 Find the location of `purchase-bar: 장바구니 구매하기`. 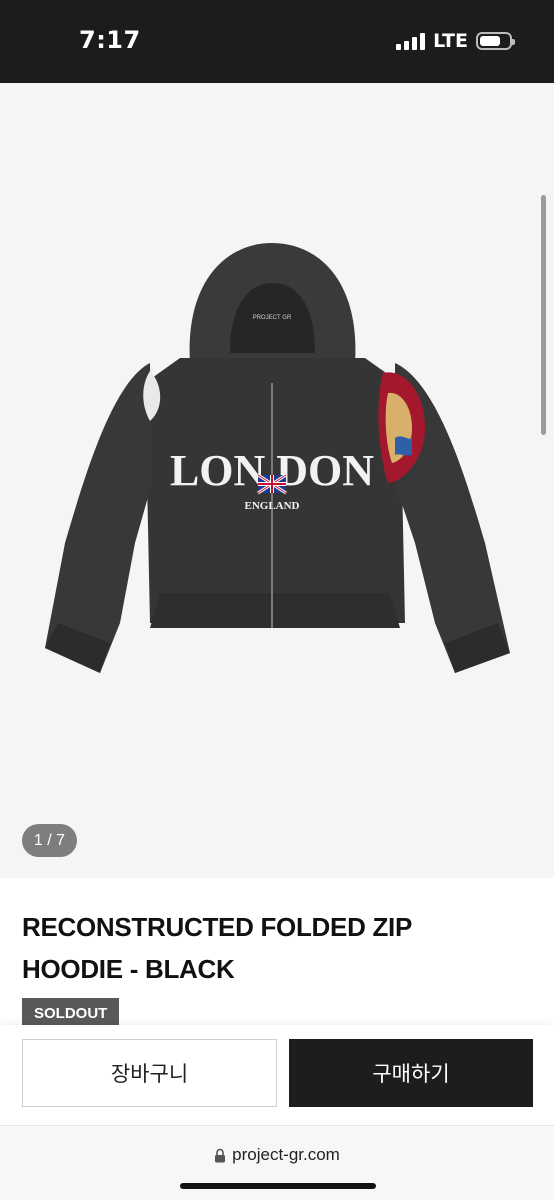

purchase-bar: 장바구니 구매하기 is located at coordinates (277, 1075).